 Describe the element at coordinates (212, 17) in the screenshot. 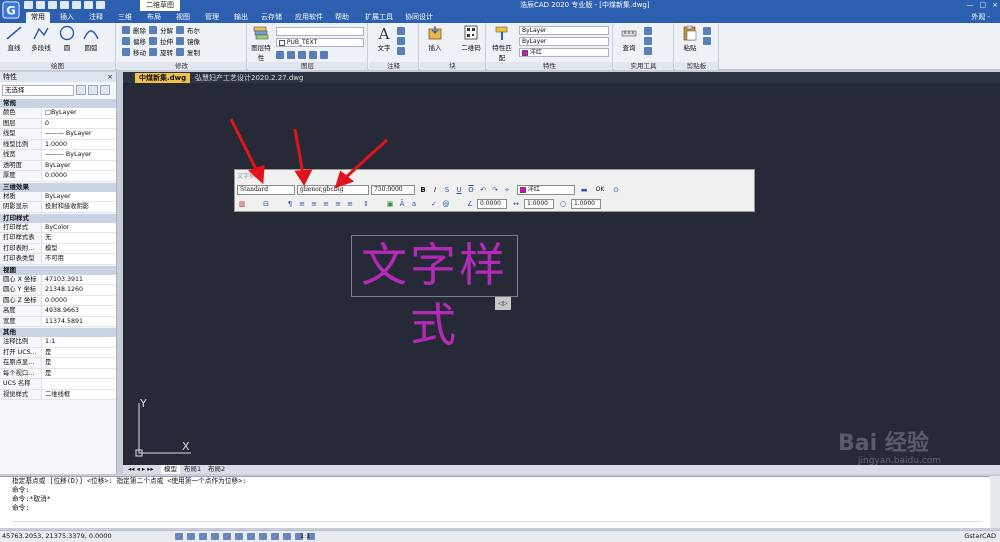

I see `tab-manage: 管理` at that location.